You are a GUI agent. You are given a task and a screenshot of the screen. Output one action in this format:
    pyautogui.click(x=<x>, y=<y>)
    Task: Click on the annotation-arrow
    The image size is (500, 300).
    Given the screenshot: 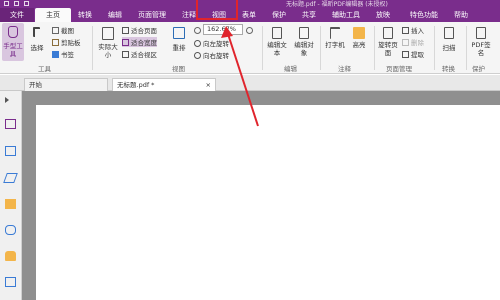 What is the action you would take?
    pyautogui.click(x=240, y=76)
    